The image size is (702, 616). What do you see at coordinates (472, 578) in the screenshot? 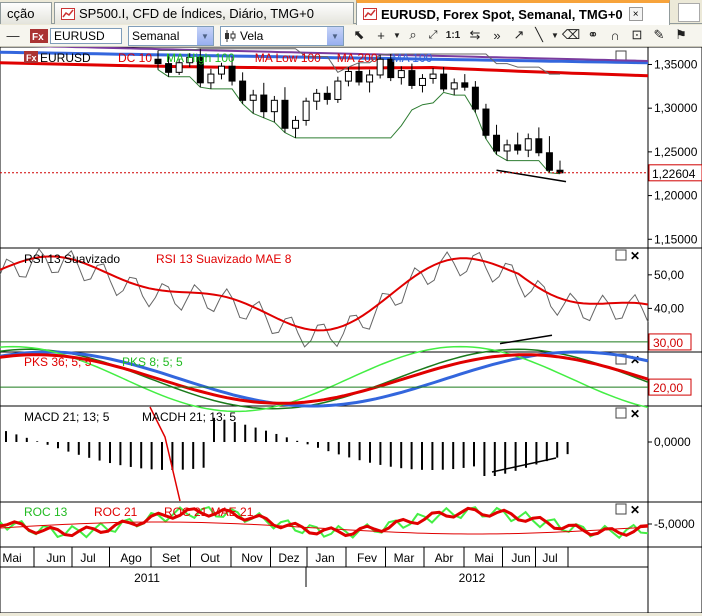
I see `x-year-label: 2012` at bounding box center [472, 578].